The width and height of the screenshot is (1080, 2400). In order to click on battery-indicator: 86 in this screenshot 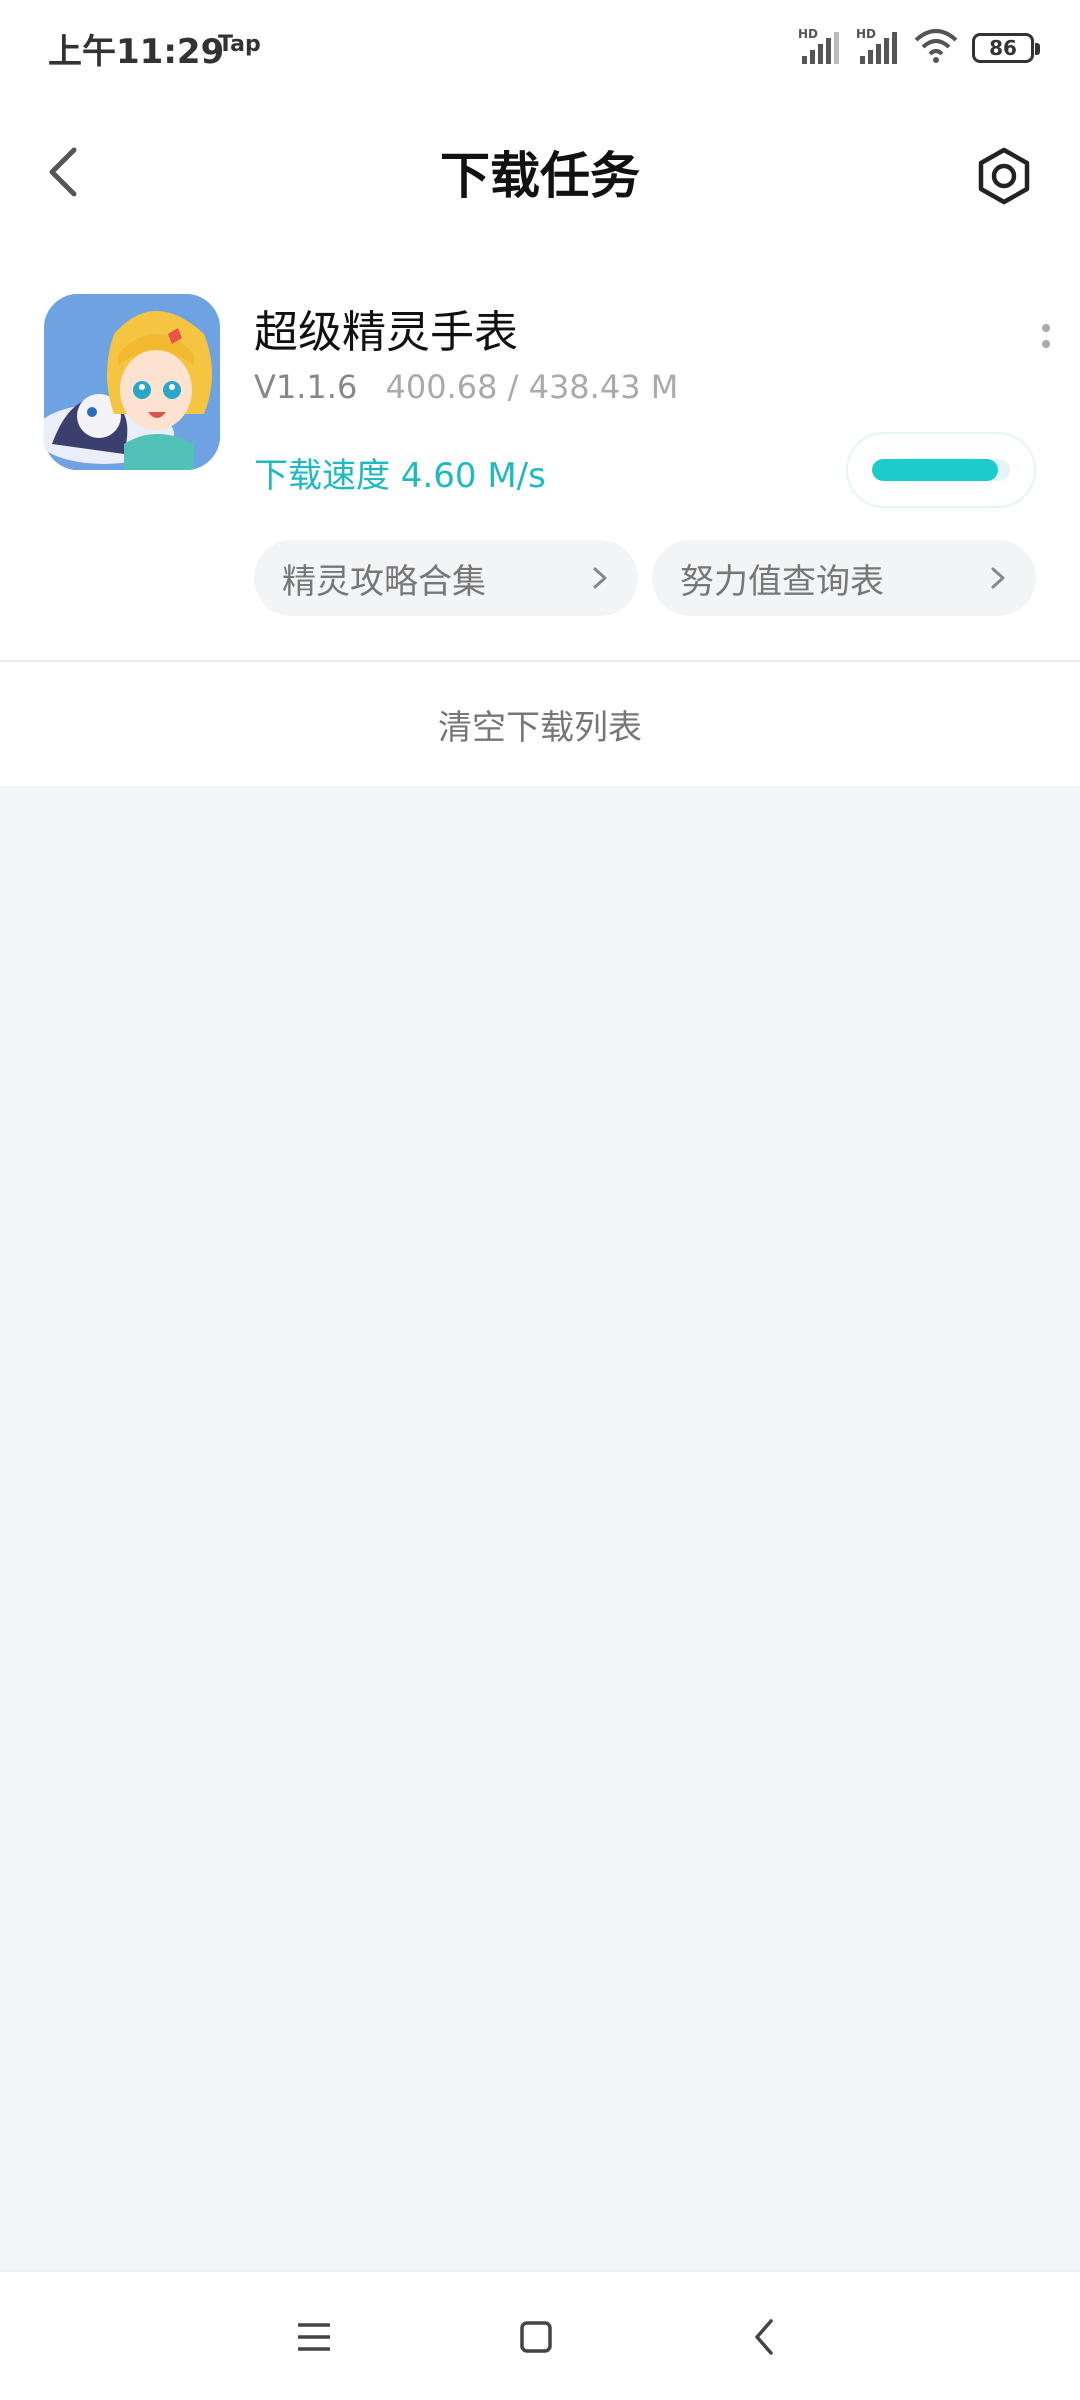, I will do `click(1006, 48)`.